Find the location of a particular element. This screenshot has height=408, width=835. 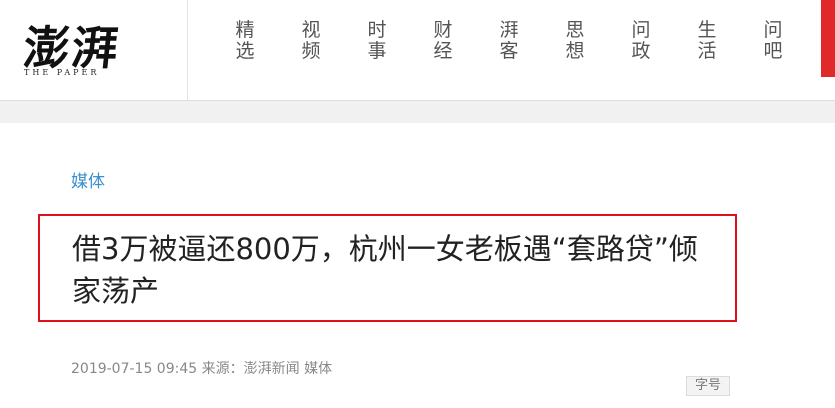

nav-item-shishi: 时 事 is located at coordinates (377, 41).